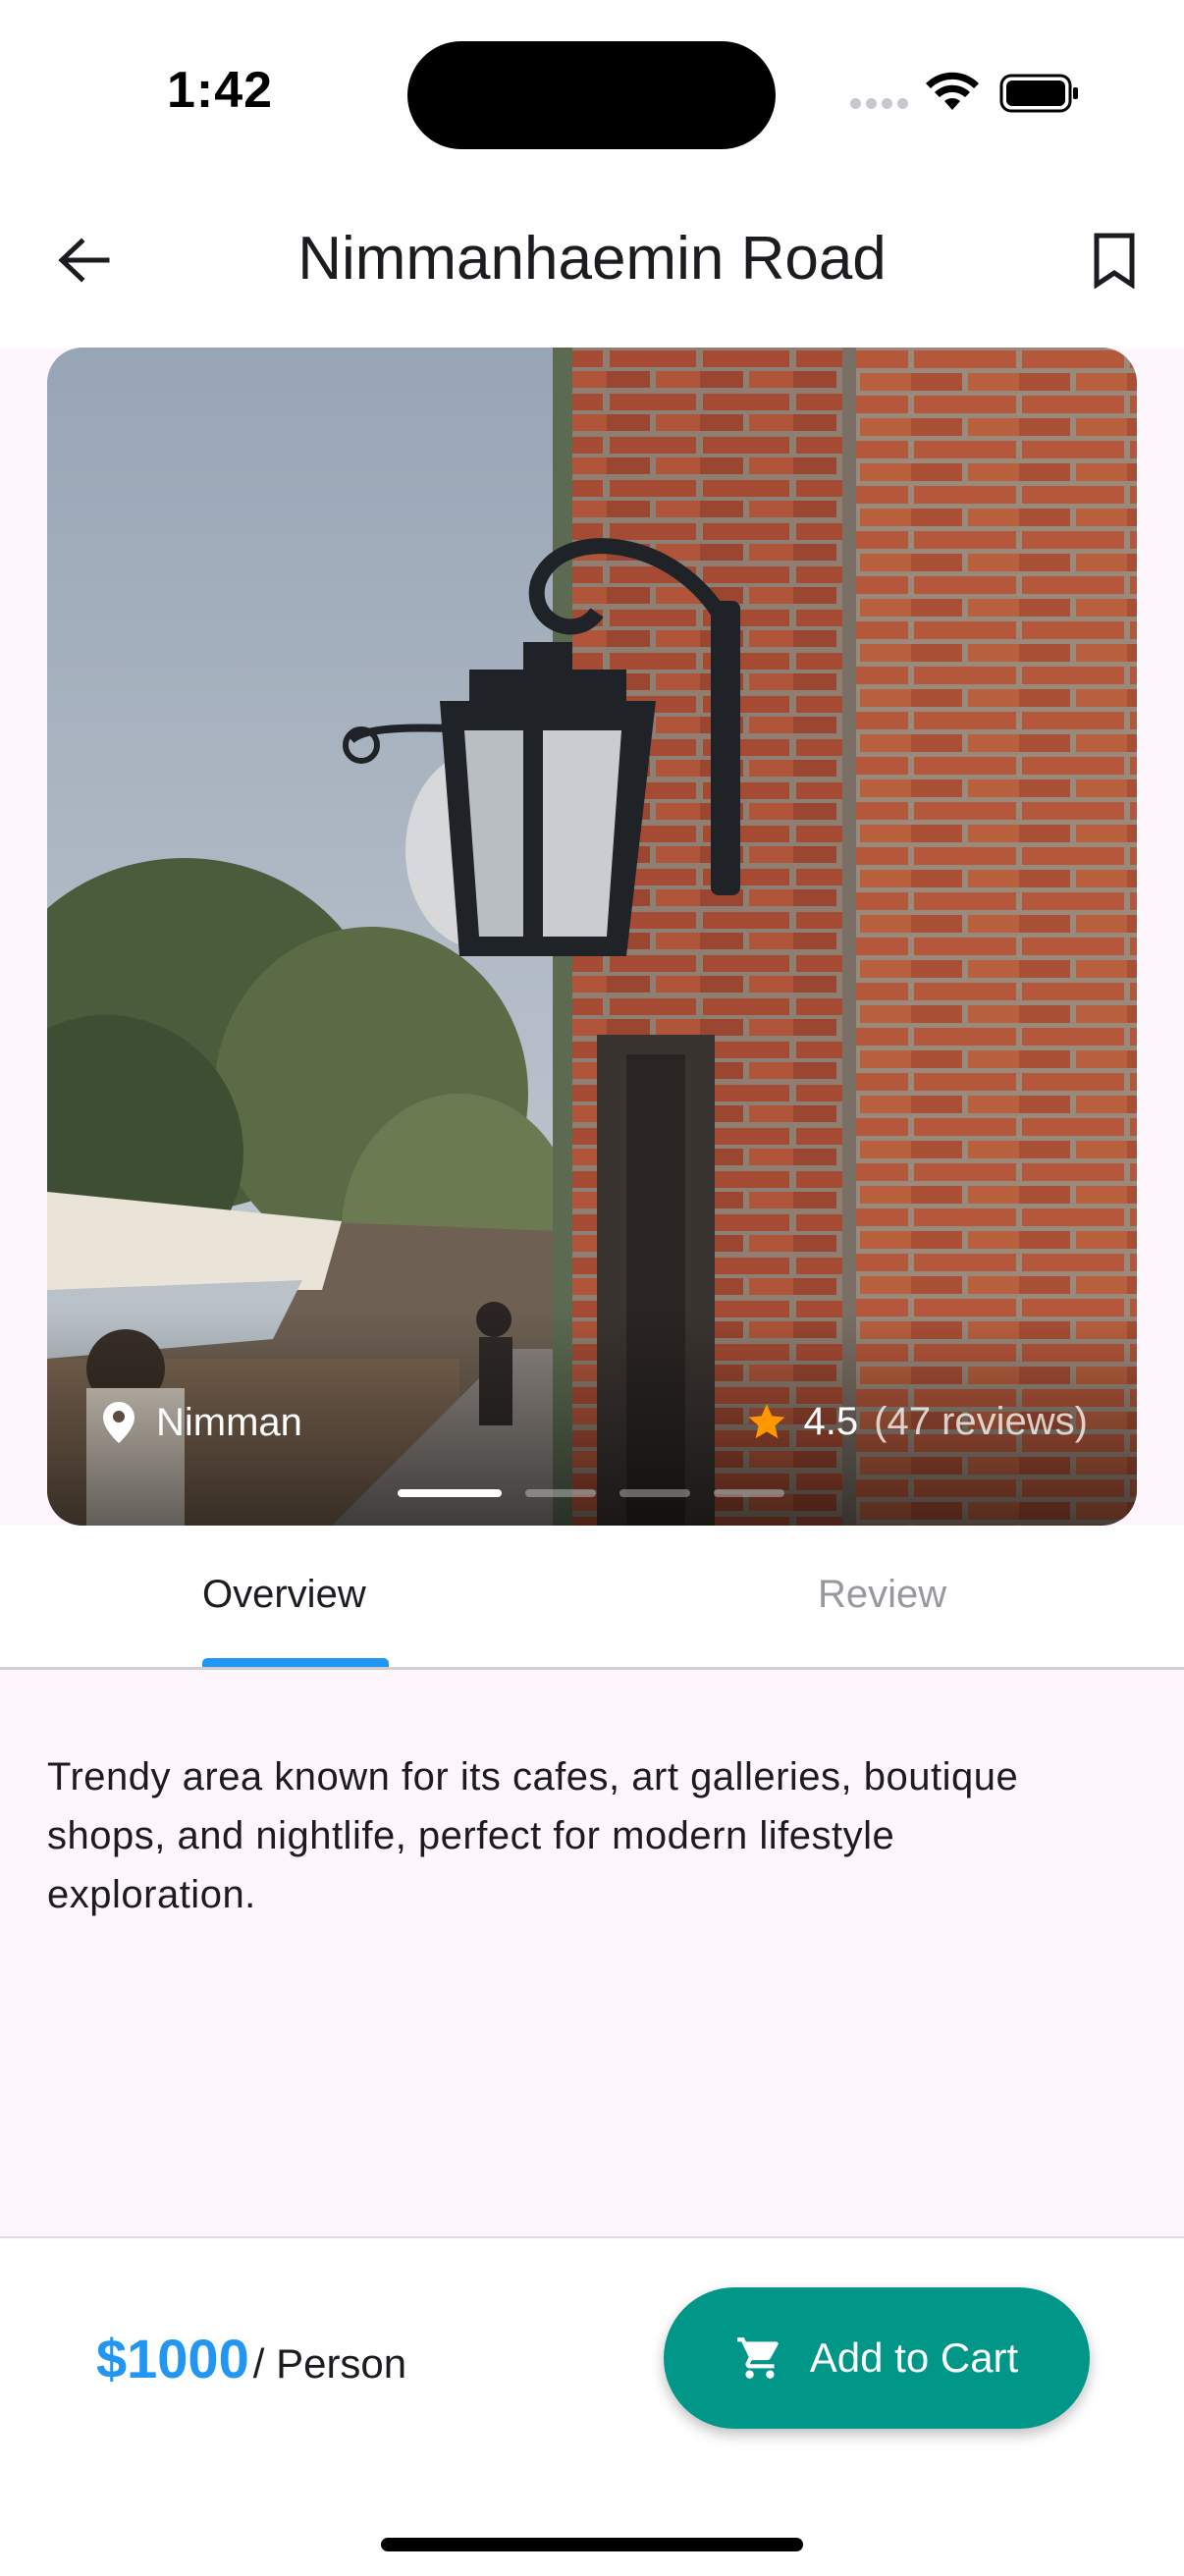 Image resolution: width=1184 pixels, height=2576 pixels. What do you see at coordinates (592, 2406) in the screenshot?
I see `bottom-bar: $1000 / Person Add to Cart` at bounding box center [592, 2406].